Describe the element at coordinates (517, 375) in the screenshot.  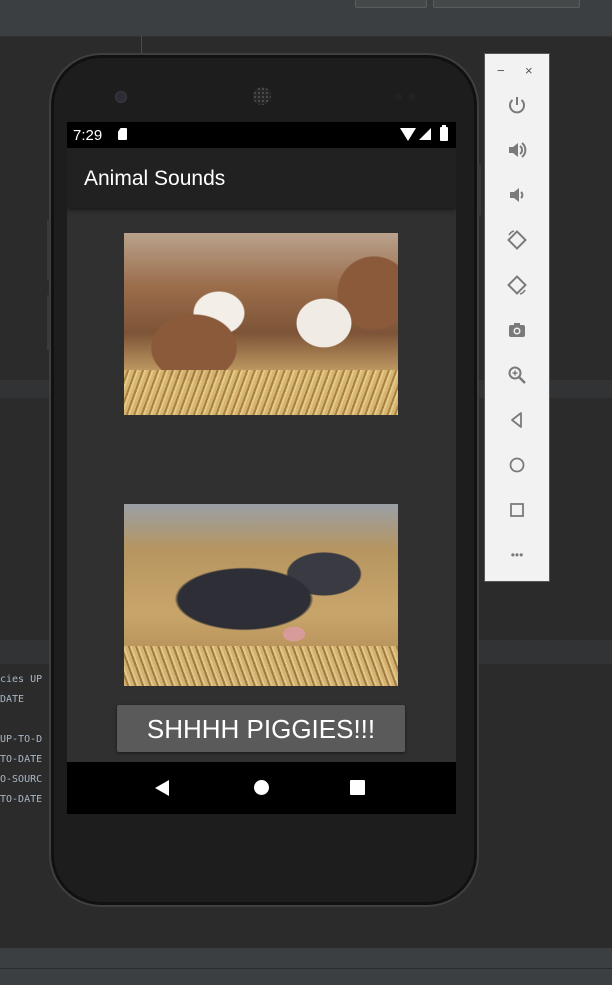
I see `zoom-icon` at that location.